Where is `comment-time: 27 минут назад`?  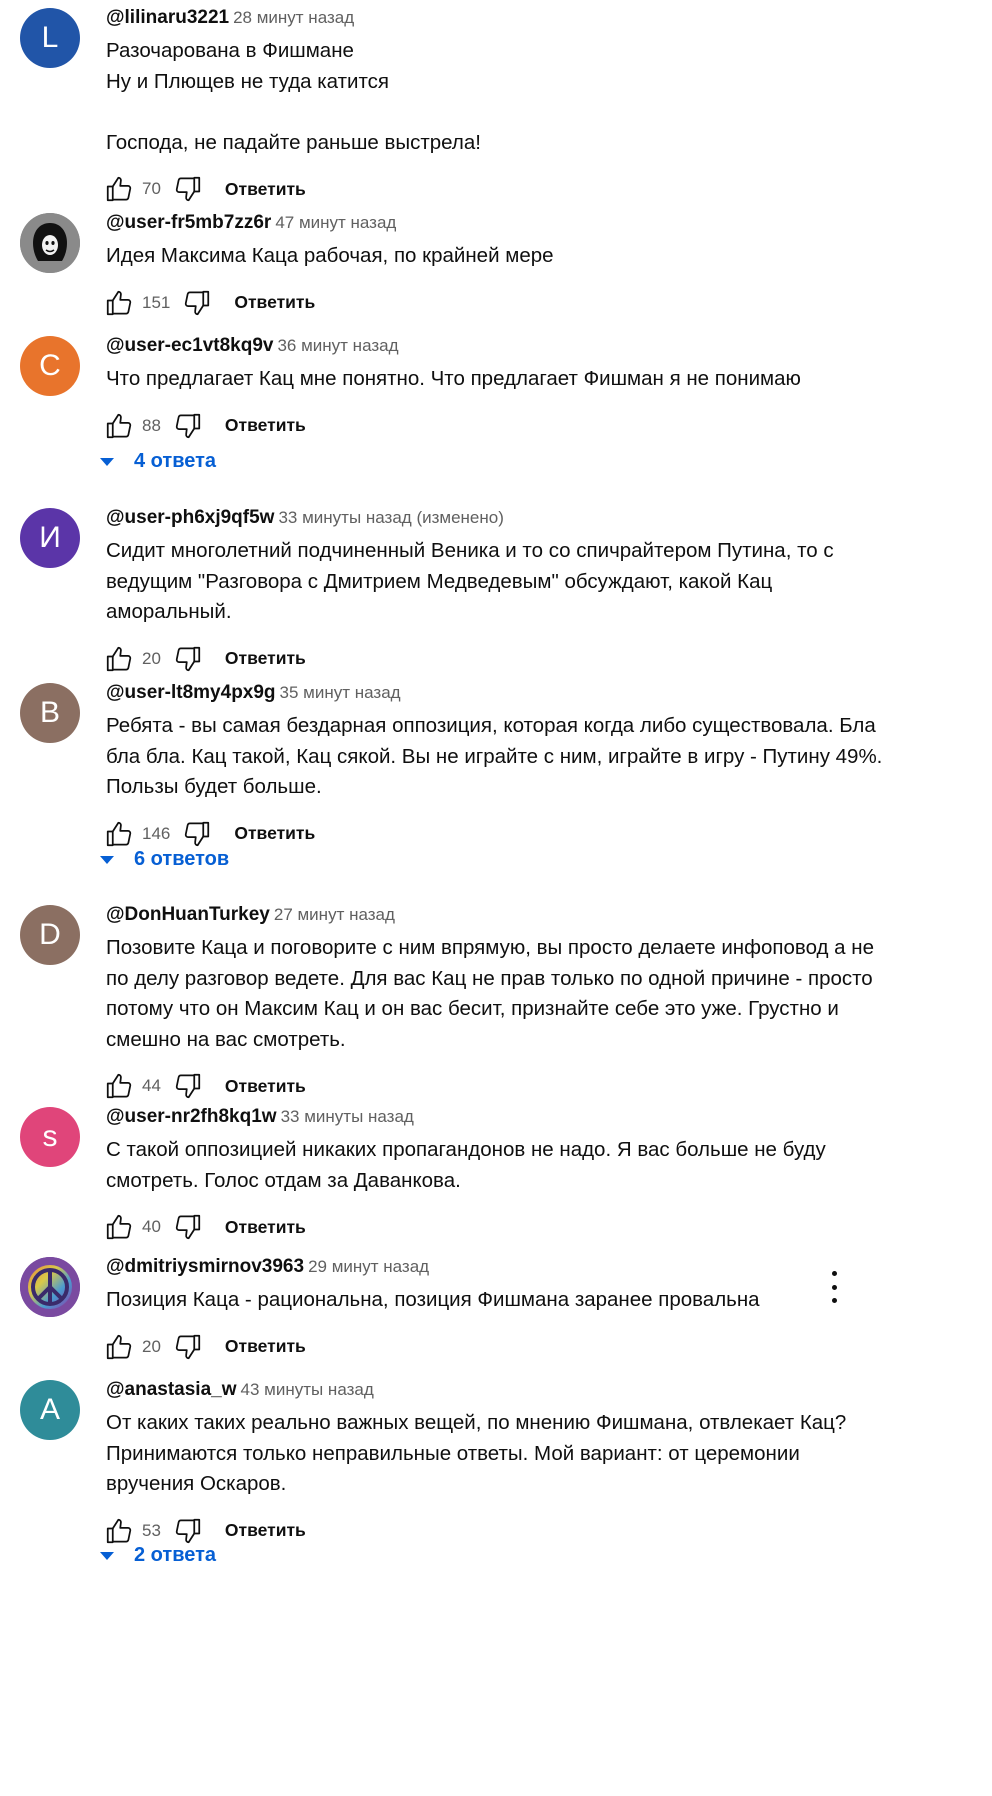 comment-time: 27 минут назад is located at coordinates (334, 914).